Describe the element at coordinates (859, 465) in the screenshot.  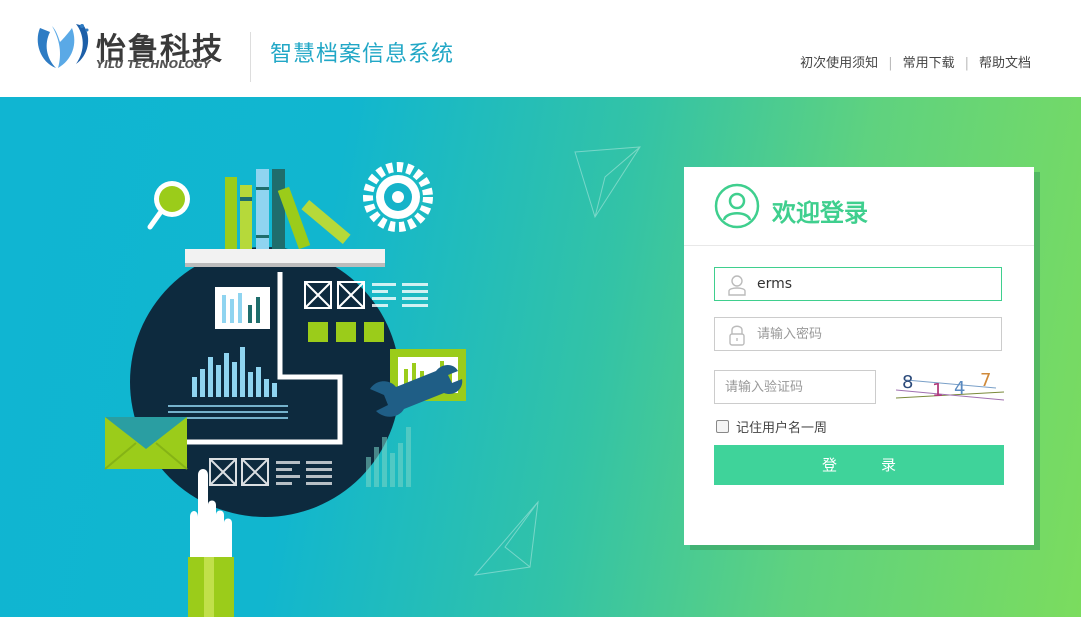
I see `login-button: 登录` at that location.